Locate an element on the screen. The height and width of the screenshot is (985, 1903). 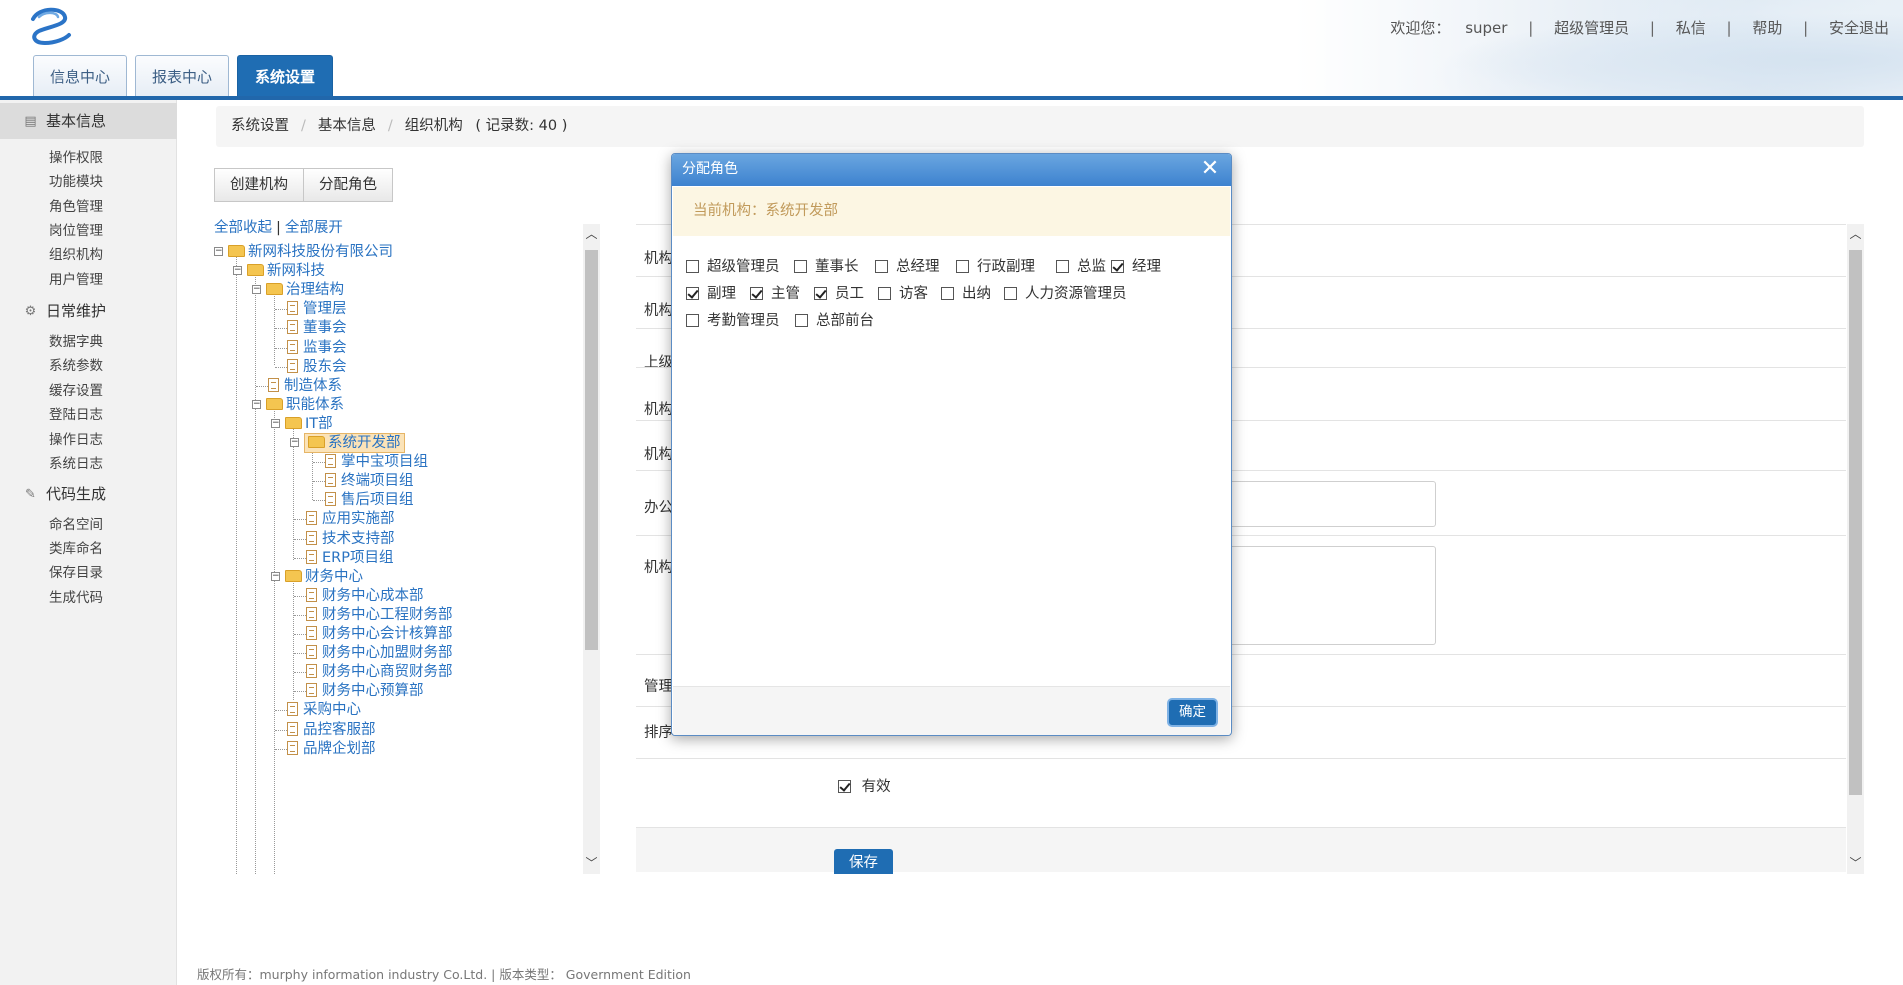
tree-node: 财务中心商贸财务部 is located at coordinates (379, 672).